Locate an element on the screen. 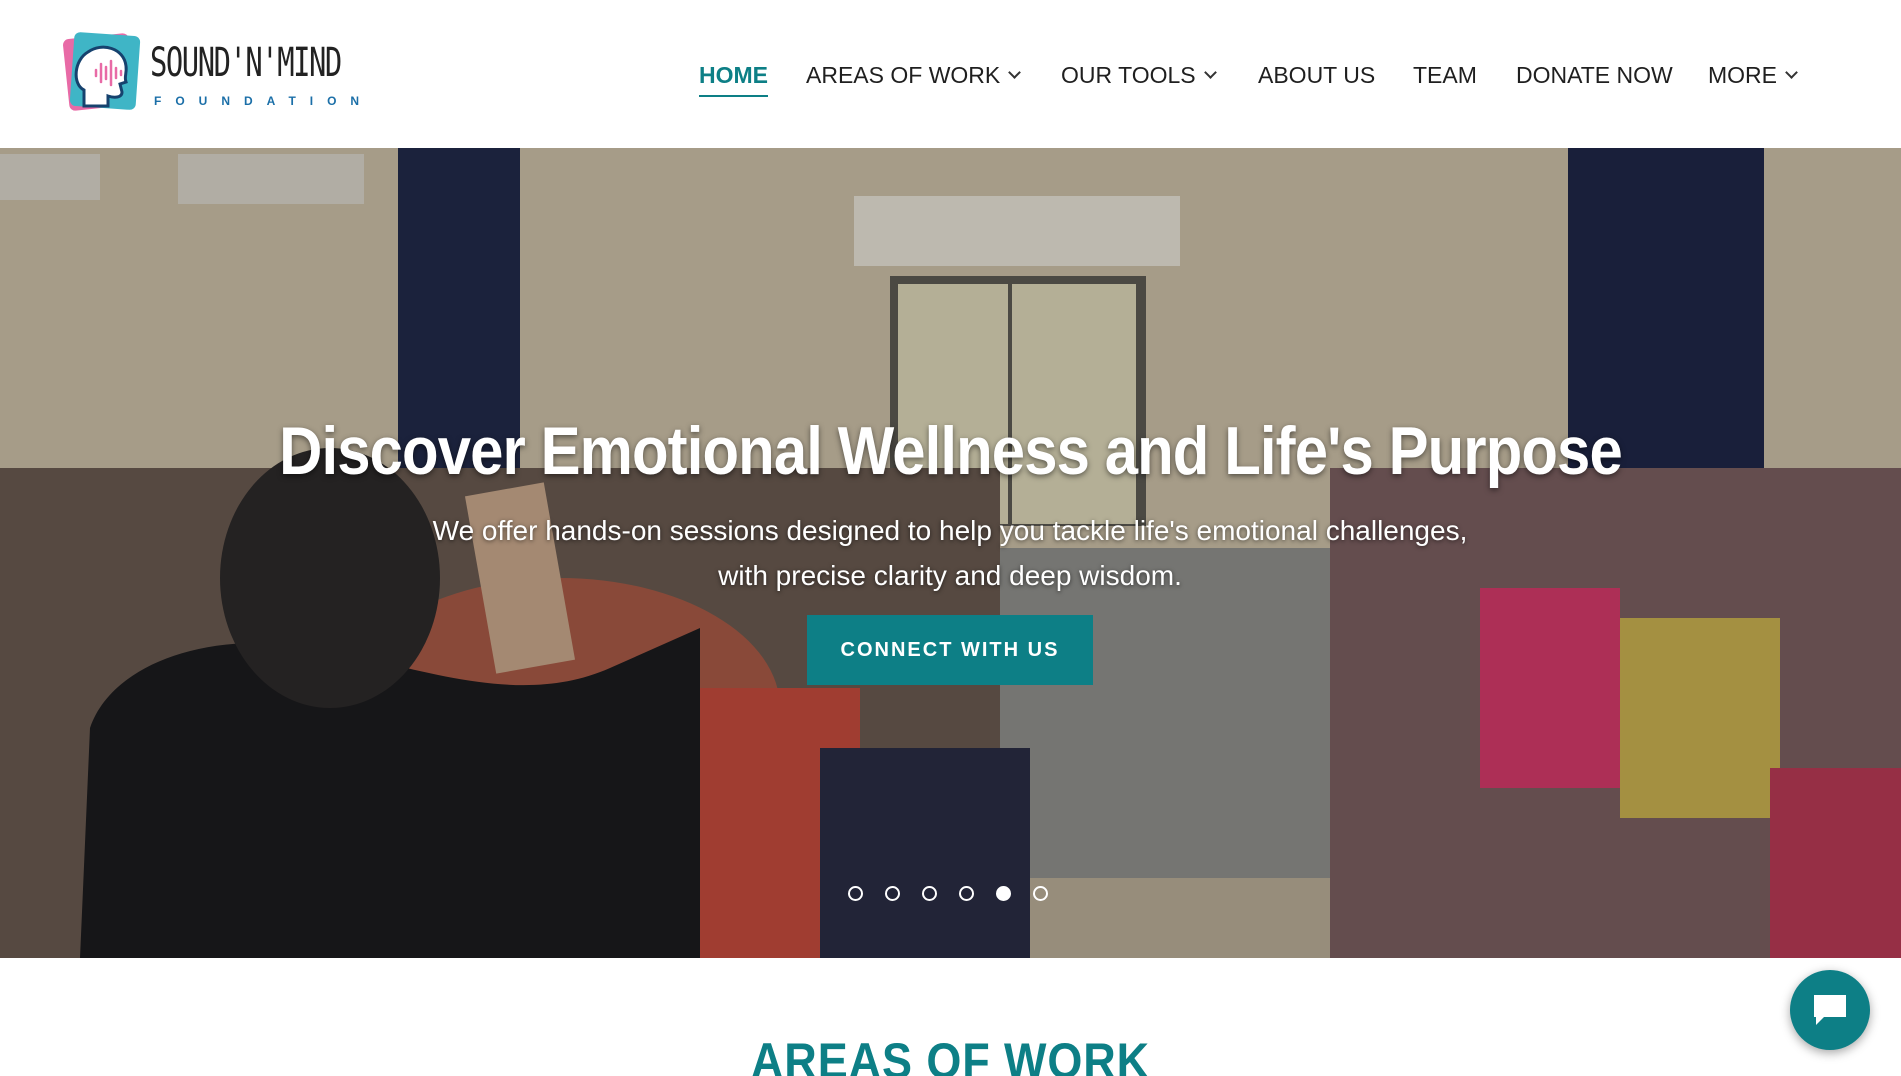  nav-areas-of-work: AREAS OF WORK is located at coordinates (914, 75).